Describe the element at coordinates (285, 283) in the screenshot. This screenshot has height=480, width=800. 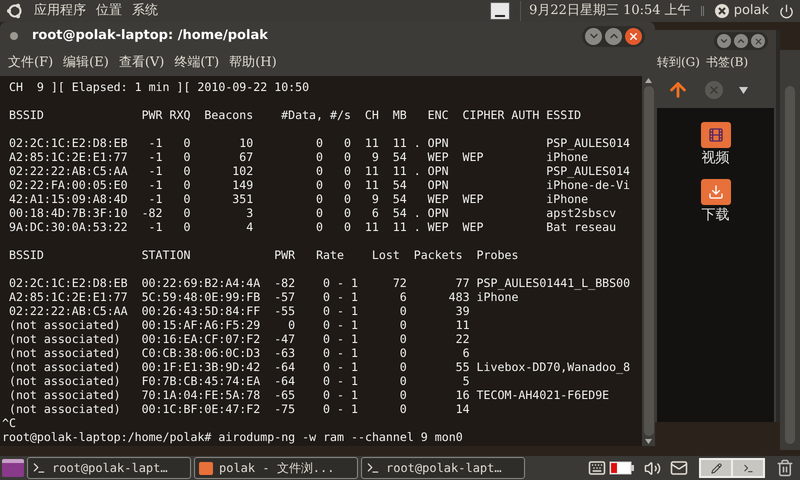
I see `table-cell: -82` at that location.